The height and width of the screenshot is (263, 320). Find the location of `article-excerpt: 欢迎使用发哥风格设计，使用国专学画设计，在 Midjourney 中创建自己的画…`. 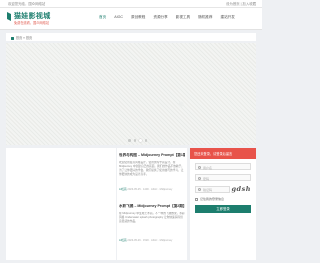

article-excerpt: 欢迎使用发哥风格设计，使用国专学画设计，在 Midjourney 中创建自己的画… is located at coordinates (151, 168).